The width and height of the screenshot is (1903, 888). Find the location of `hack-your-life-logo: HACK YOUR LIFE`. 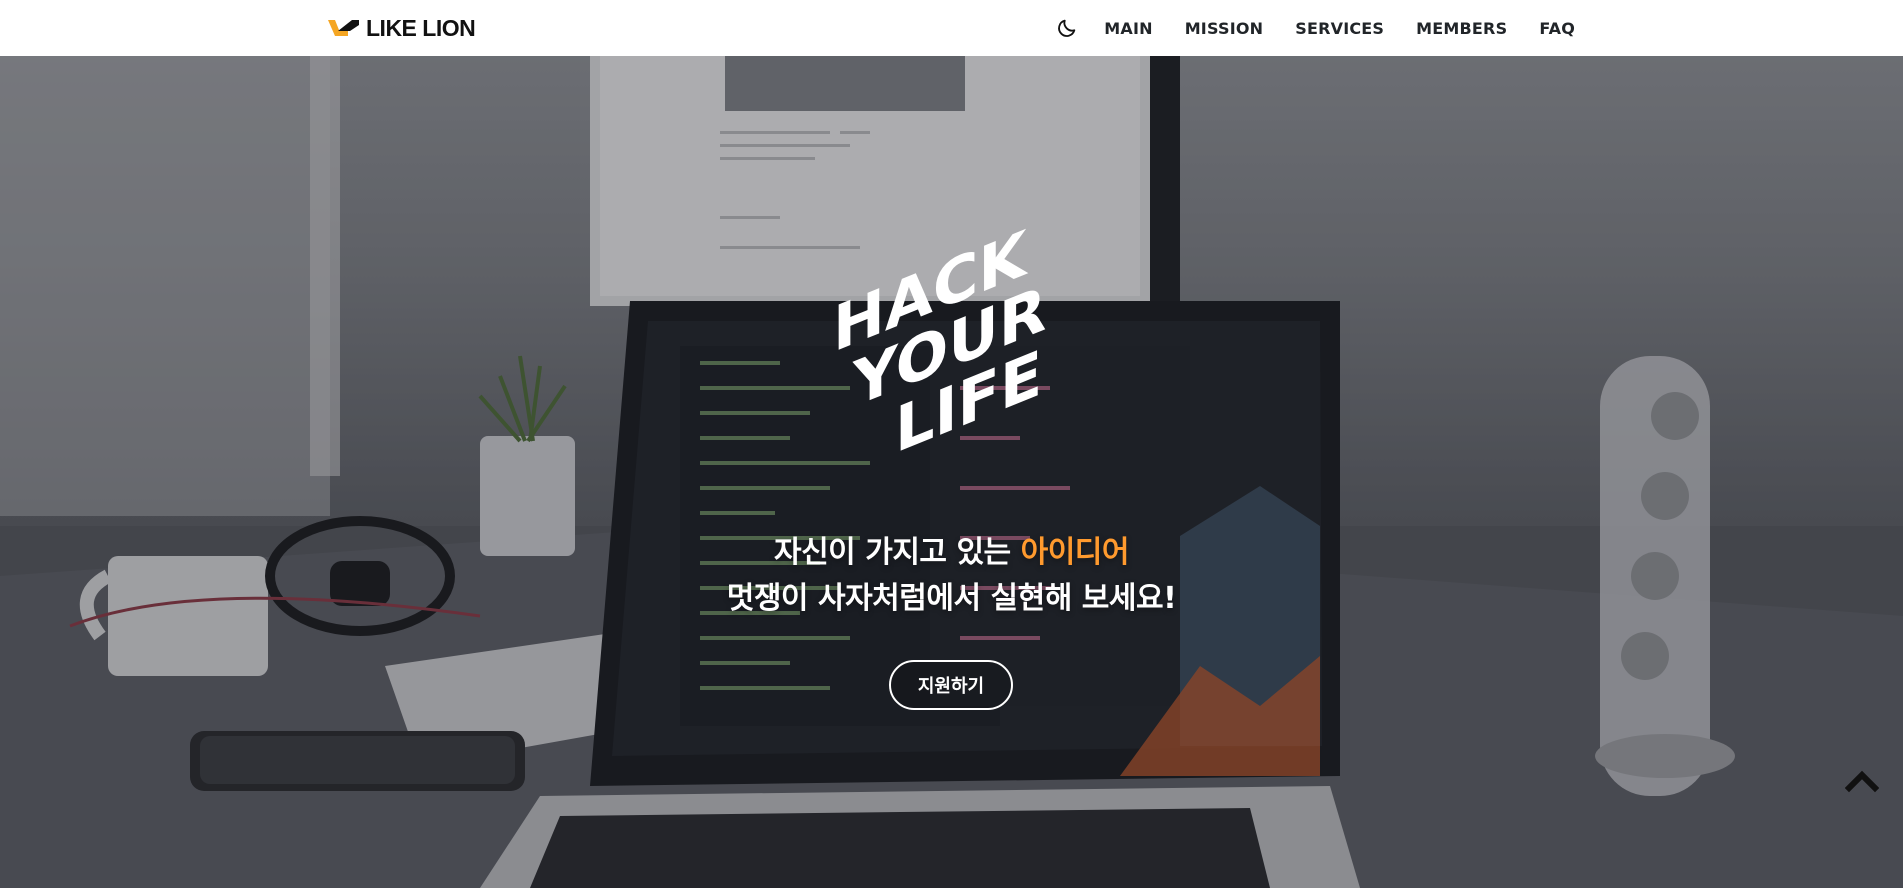

hack-your-life-logo: HACK YOUR LIFE is located at coordinates (939, 333).